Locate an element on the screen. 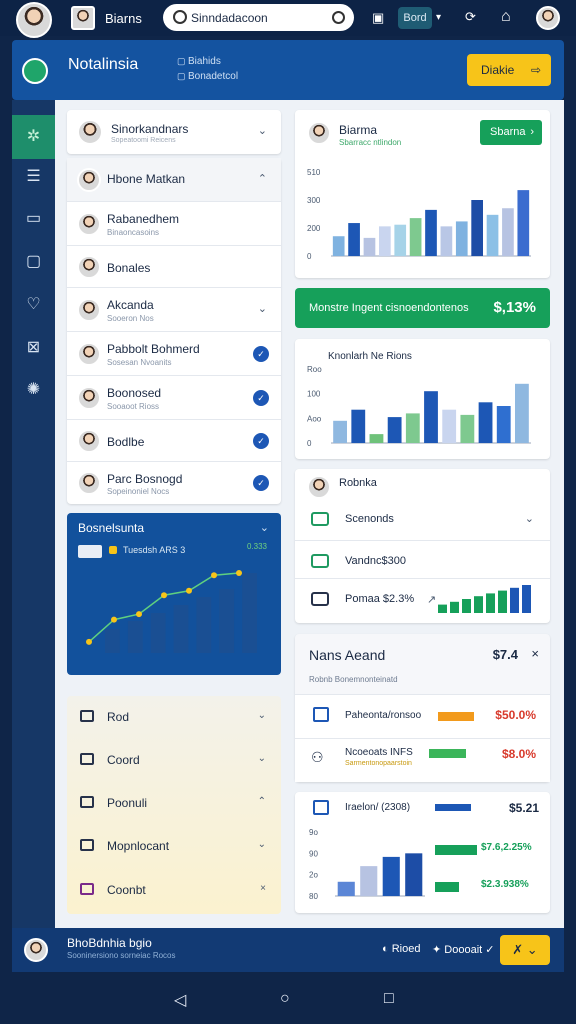  contact-name: Akcanda is located at coordinates (130, 305).